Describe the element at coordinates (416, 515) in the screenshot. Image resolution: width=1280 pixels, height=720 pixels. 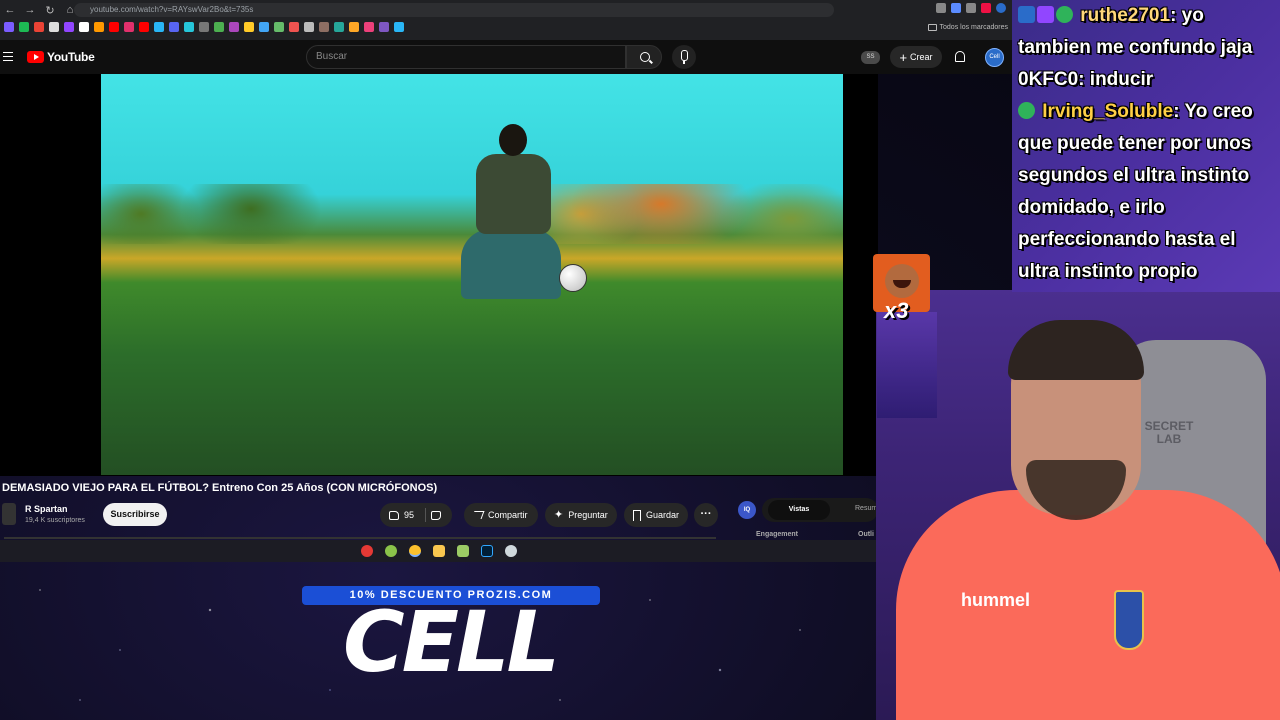
I see `like-dislike-group: 95` at that location.